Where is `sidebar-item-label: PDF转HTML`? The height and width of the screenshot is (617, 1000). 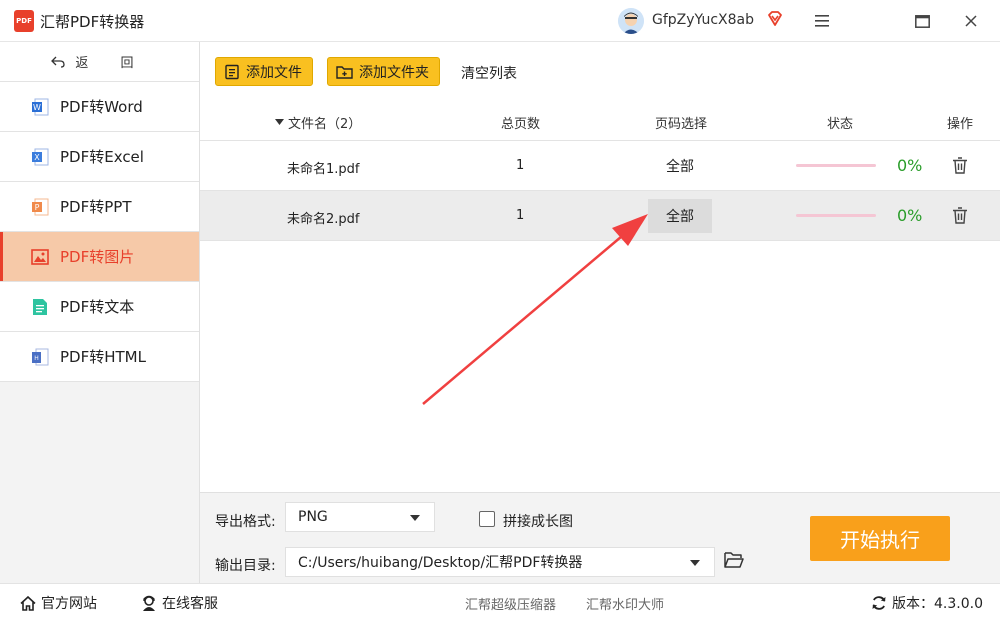
sidebar-item-label: PDF转HTML is located at coordinates (103, 357).